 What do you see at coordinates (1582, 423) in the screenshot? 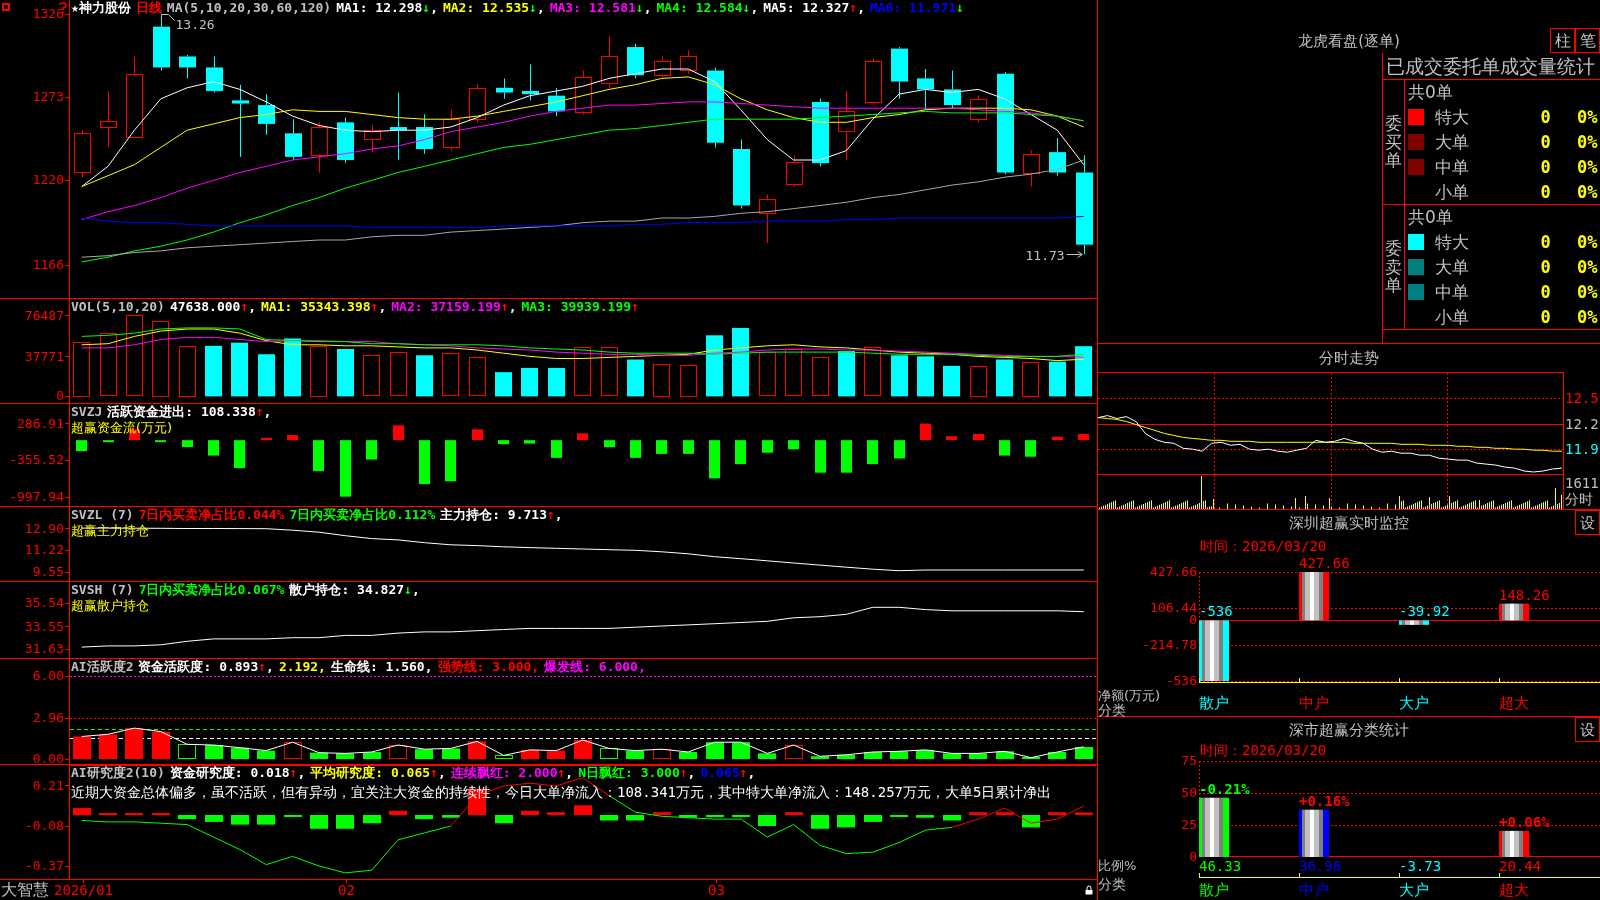
I see `axis-label: 12.2` at bounding box center [1582, 423].